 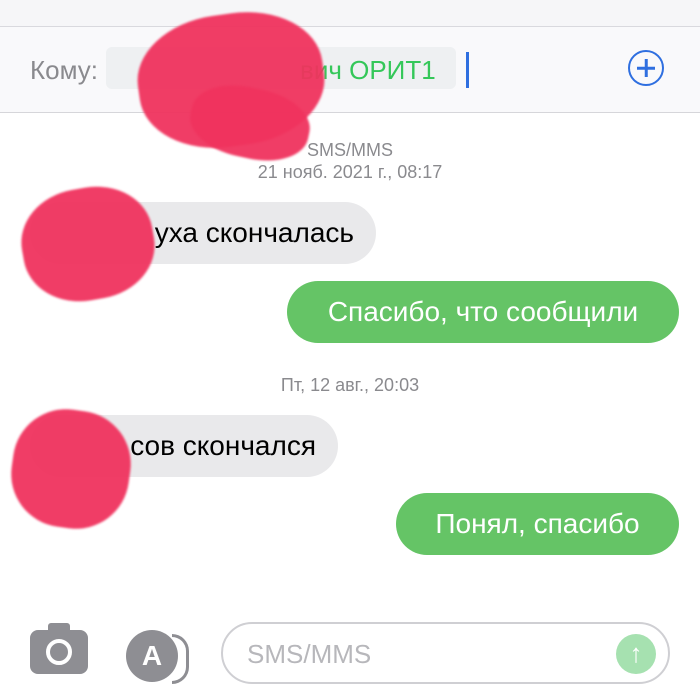 I want to click on service-label: SMS/MMS, so click(x=349, y=150).